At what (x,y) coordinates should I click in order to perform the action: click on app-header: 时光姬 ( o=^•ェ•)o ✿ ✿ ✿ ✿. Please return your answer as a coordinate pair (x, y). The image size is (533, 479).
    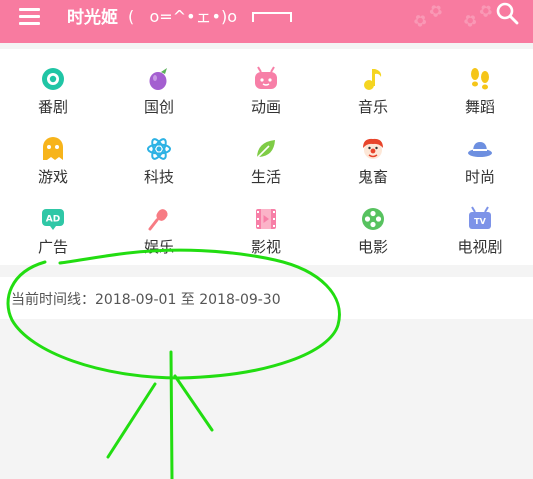
    Looking at the image, I should click on (266, 21).